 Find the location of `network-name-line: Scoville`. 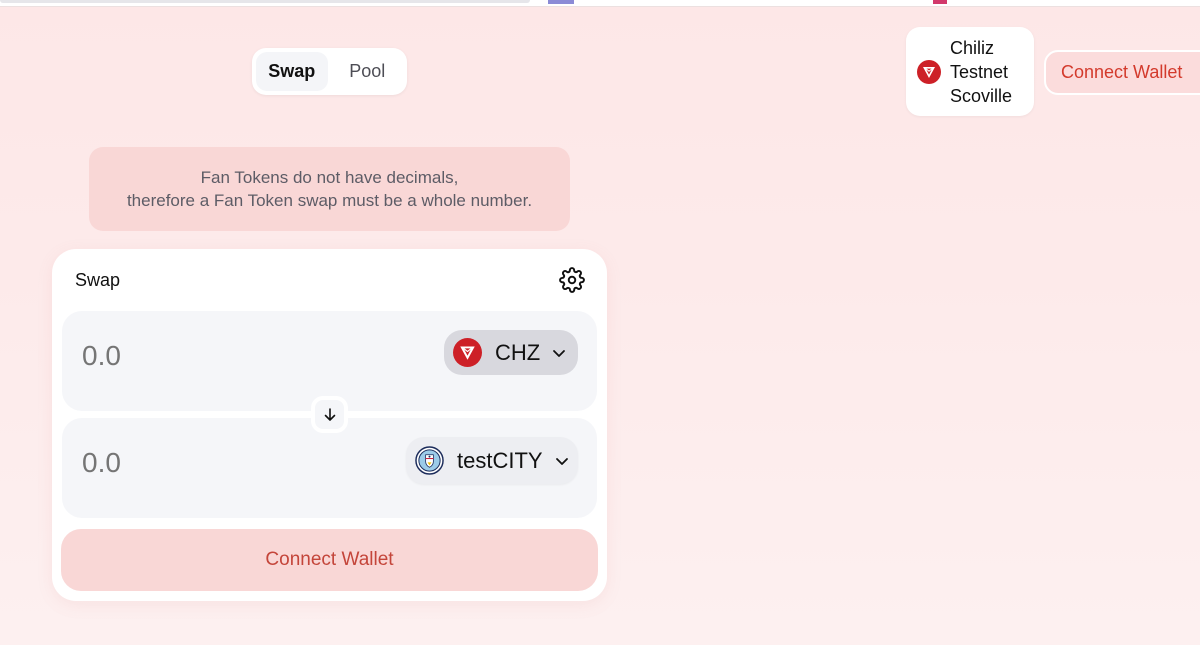

network-name-line: Scoville is located at coordinates (981, 95).